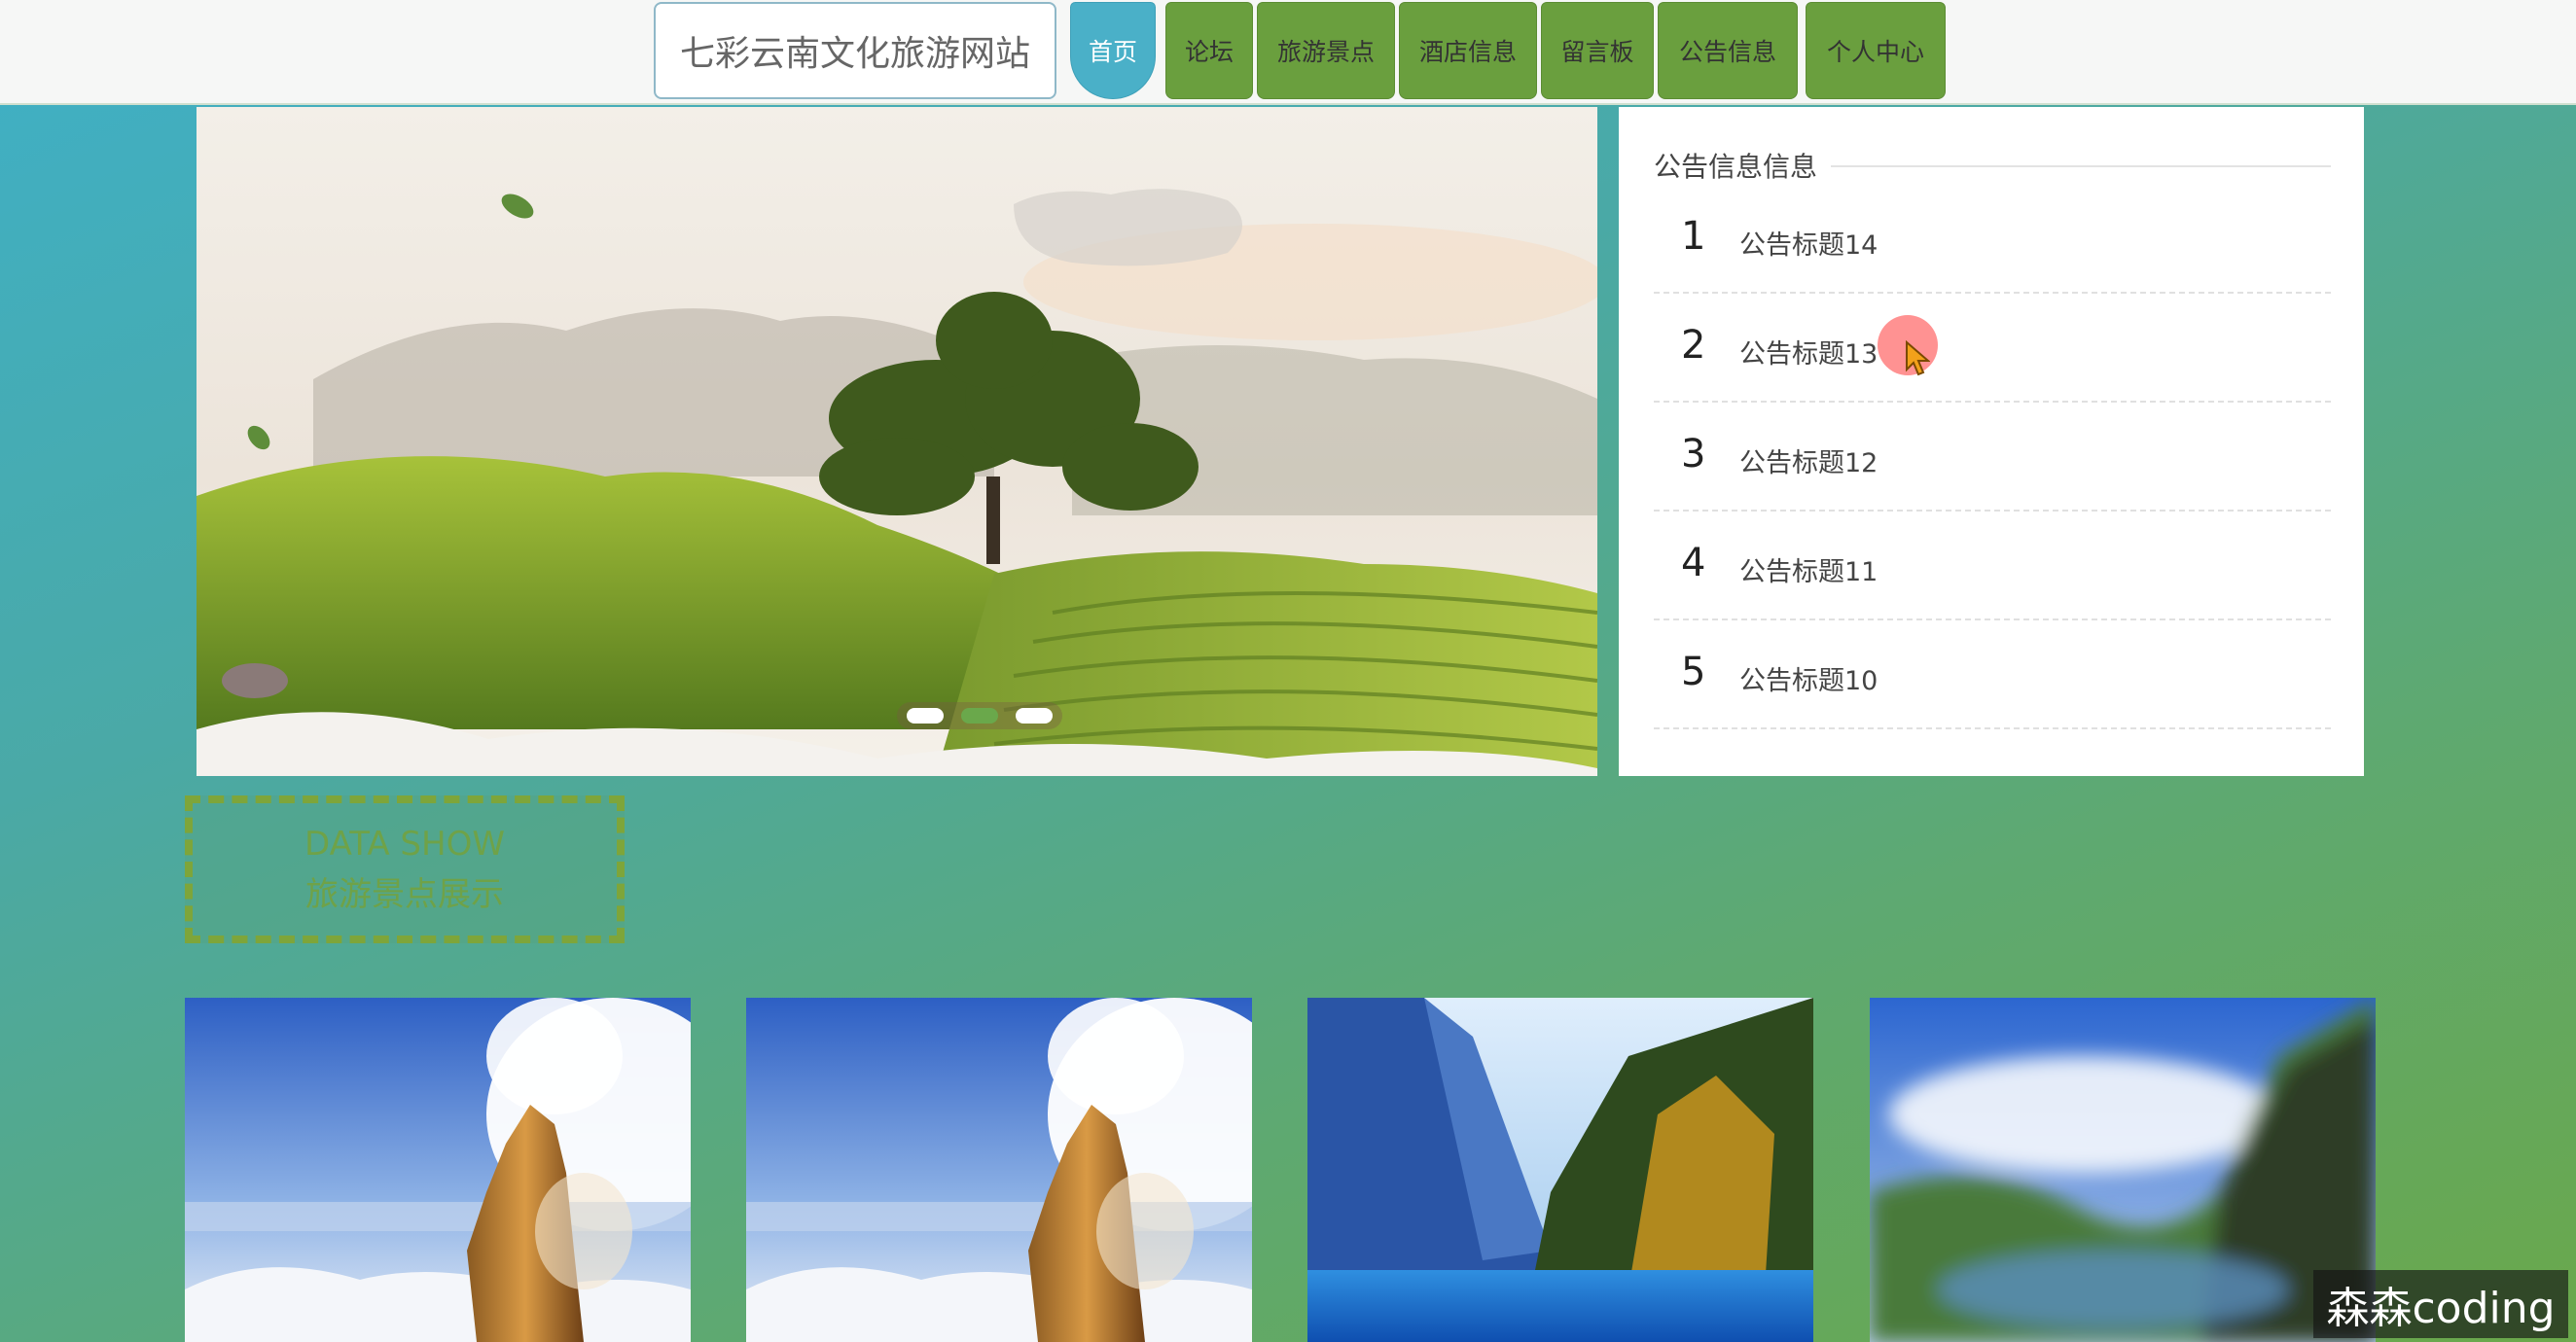 This screenshot has height=1342, width=2576. I want to click on notice-number: 4, so click(1693, 563).